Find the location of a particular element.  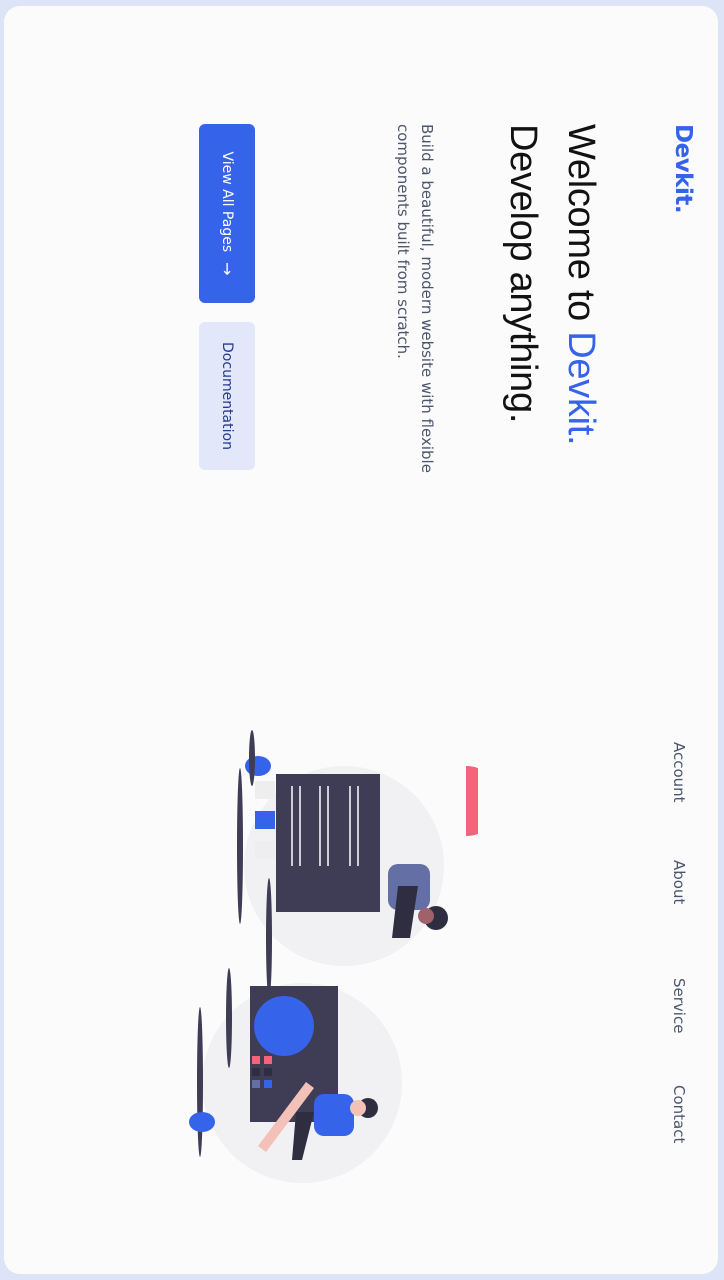

arrow-right-icon: → is located at coordinates (227, 269).